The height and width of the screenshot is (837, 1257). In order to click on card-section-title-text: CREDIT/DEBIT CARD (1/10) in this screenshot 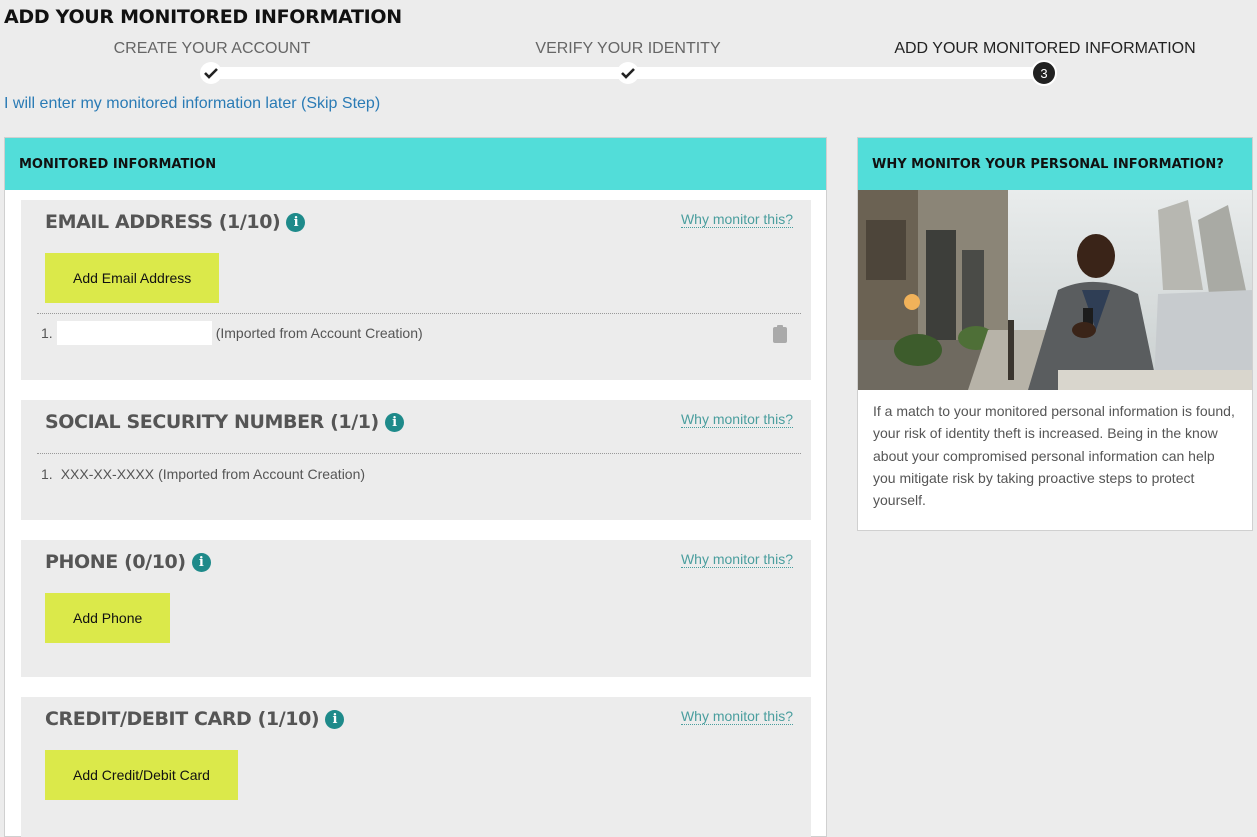, I will do `click(182, 719)`.